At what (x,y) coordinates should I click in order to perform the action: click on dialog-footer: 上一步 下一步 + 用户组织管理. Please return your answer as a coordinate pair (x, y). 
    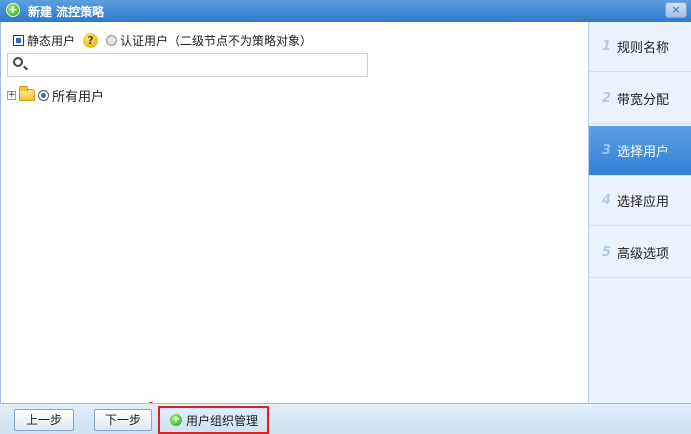
    Looking at the image, I should click on (345, 418).